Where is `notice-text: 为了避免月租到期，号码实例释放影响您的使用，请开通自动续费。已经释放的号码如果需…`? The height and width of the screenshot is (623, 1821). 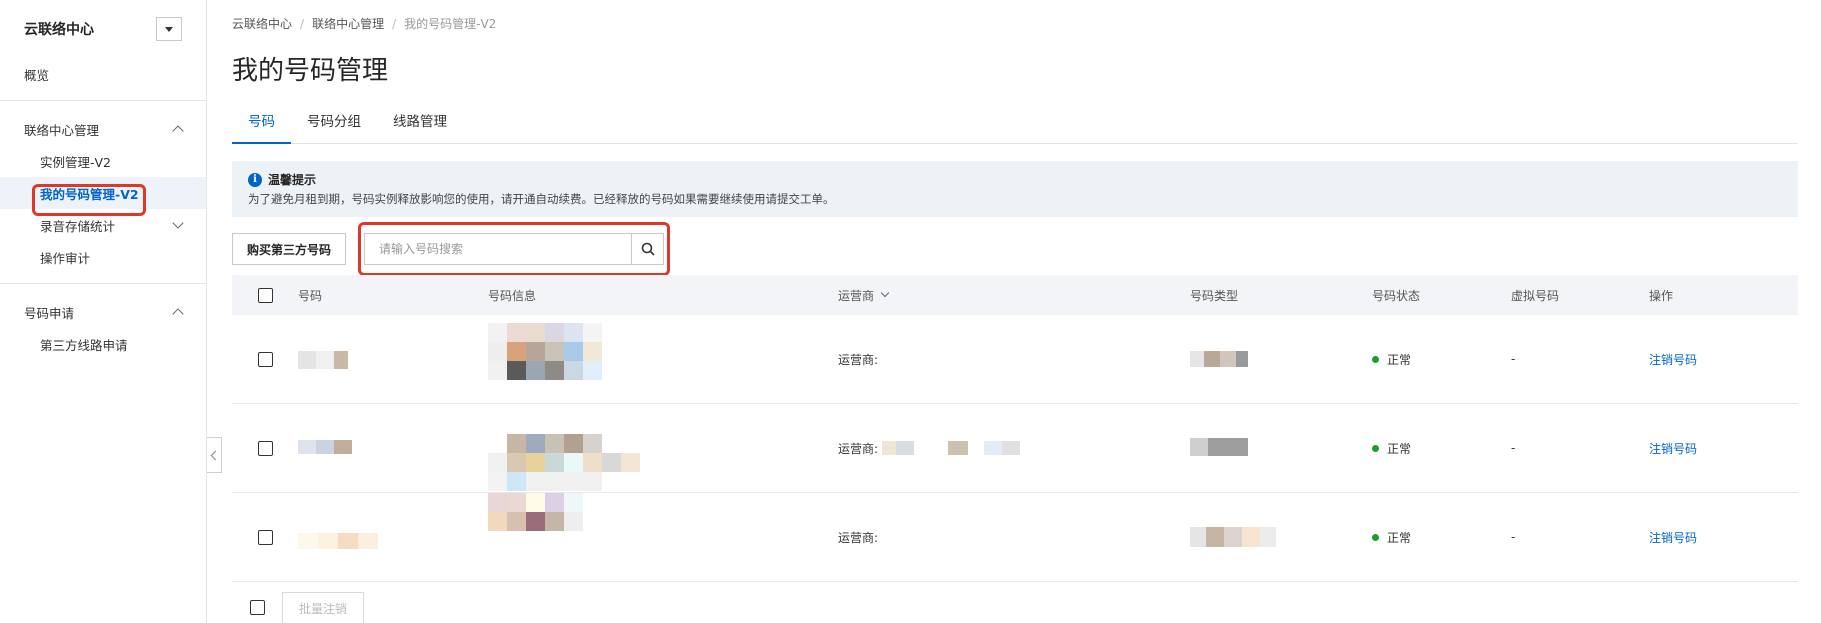 notice-text: 为了避免月租到期，号码实例释放影响您的使用，请开通自动续费。已经释放的号码如果需… is located at coordinates (541, 199).